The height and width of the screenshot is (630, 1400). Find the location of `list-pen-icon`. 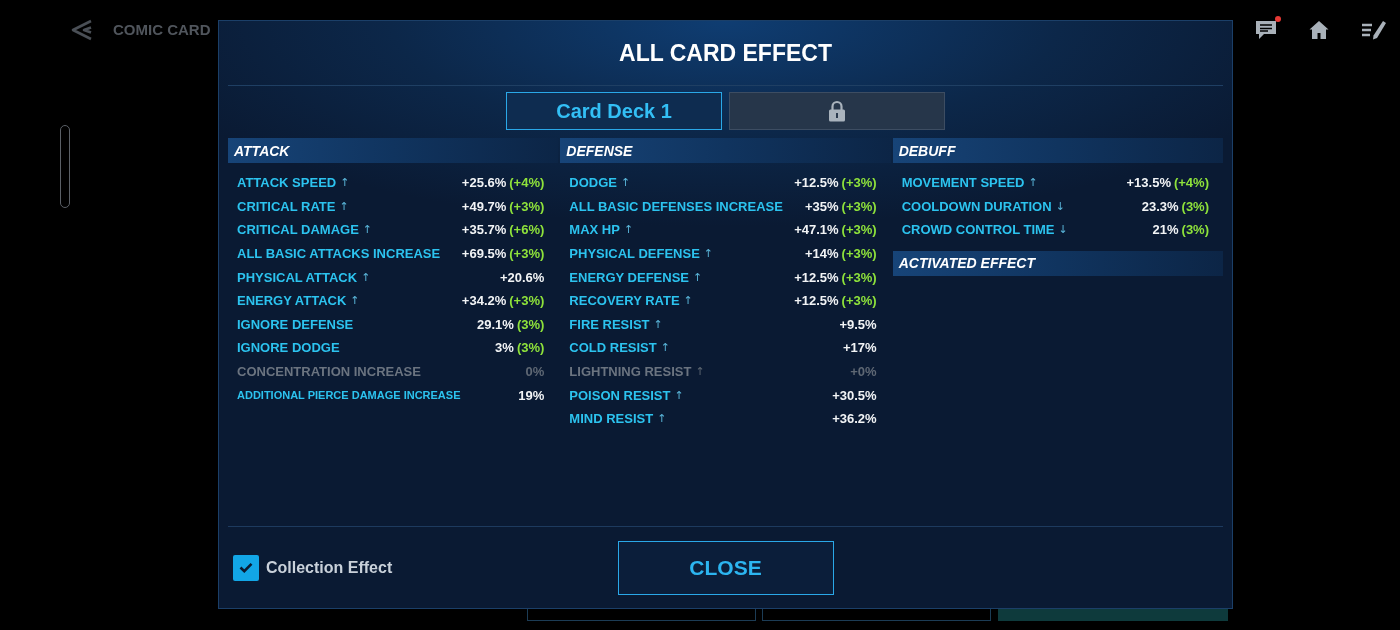

list-pen-icon is located at coordinates (1373, 30).